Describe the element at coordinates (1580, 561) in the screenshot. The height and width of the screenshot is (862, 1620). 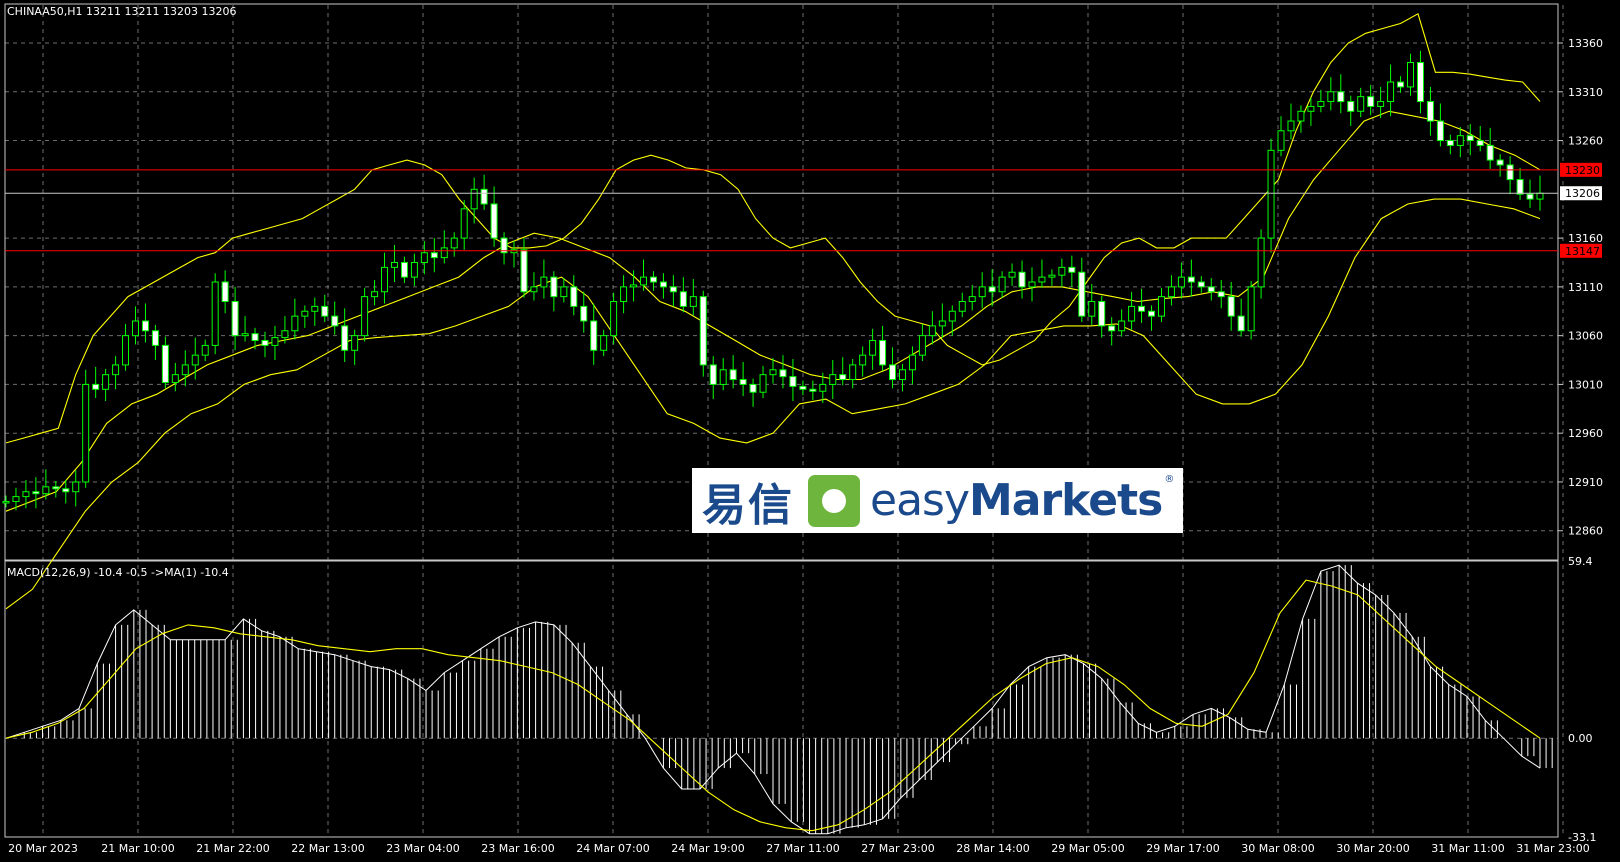
I see `macd-tick-label: 59.4` at that location.